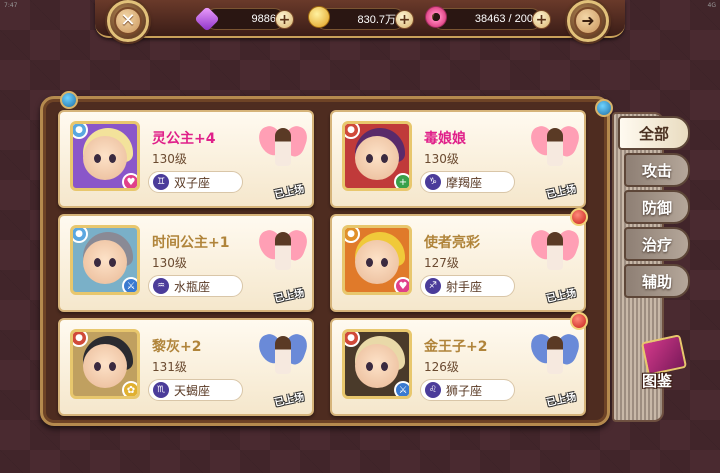 The height and width of the screenshot is (473, 720). What do you see at coordinates (319, 17) in the screenshot?
I see `coin-icon` at bounding box center [319, 17].